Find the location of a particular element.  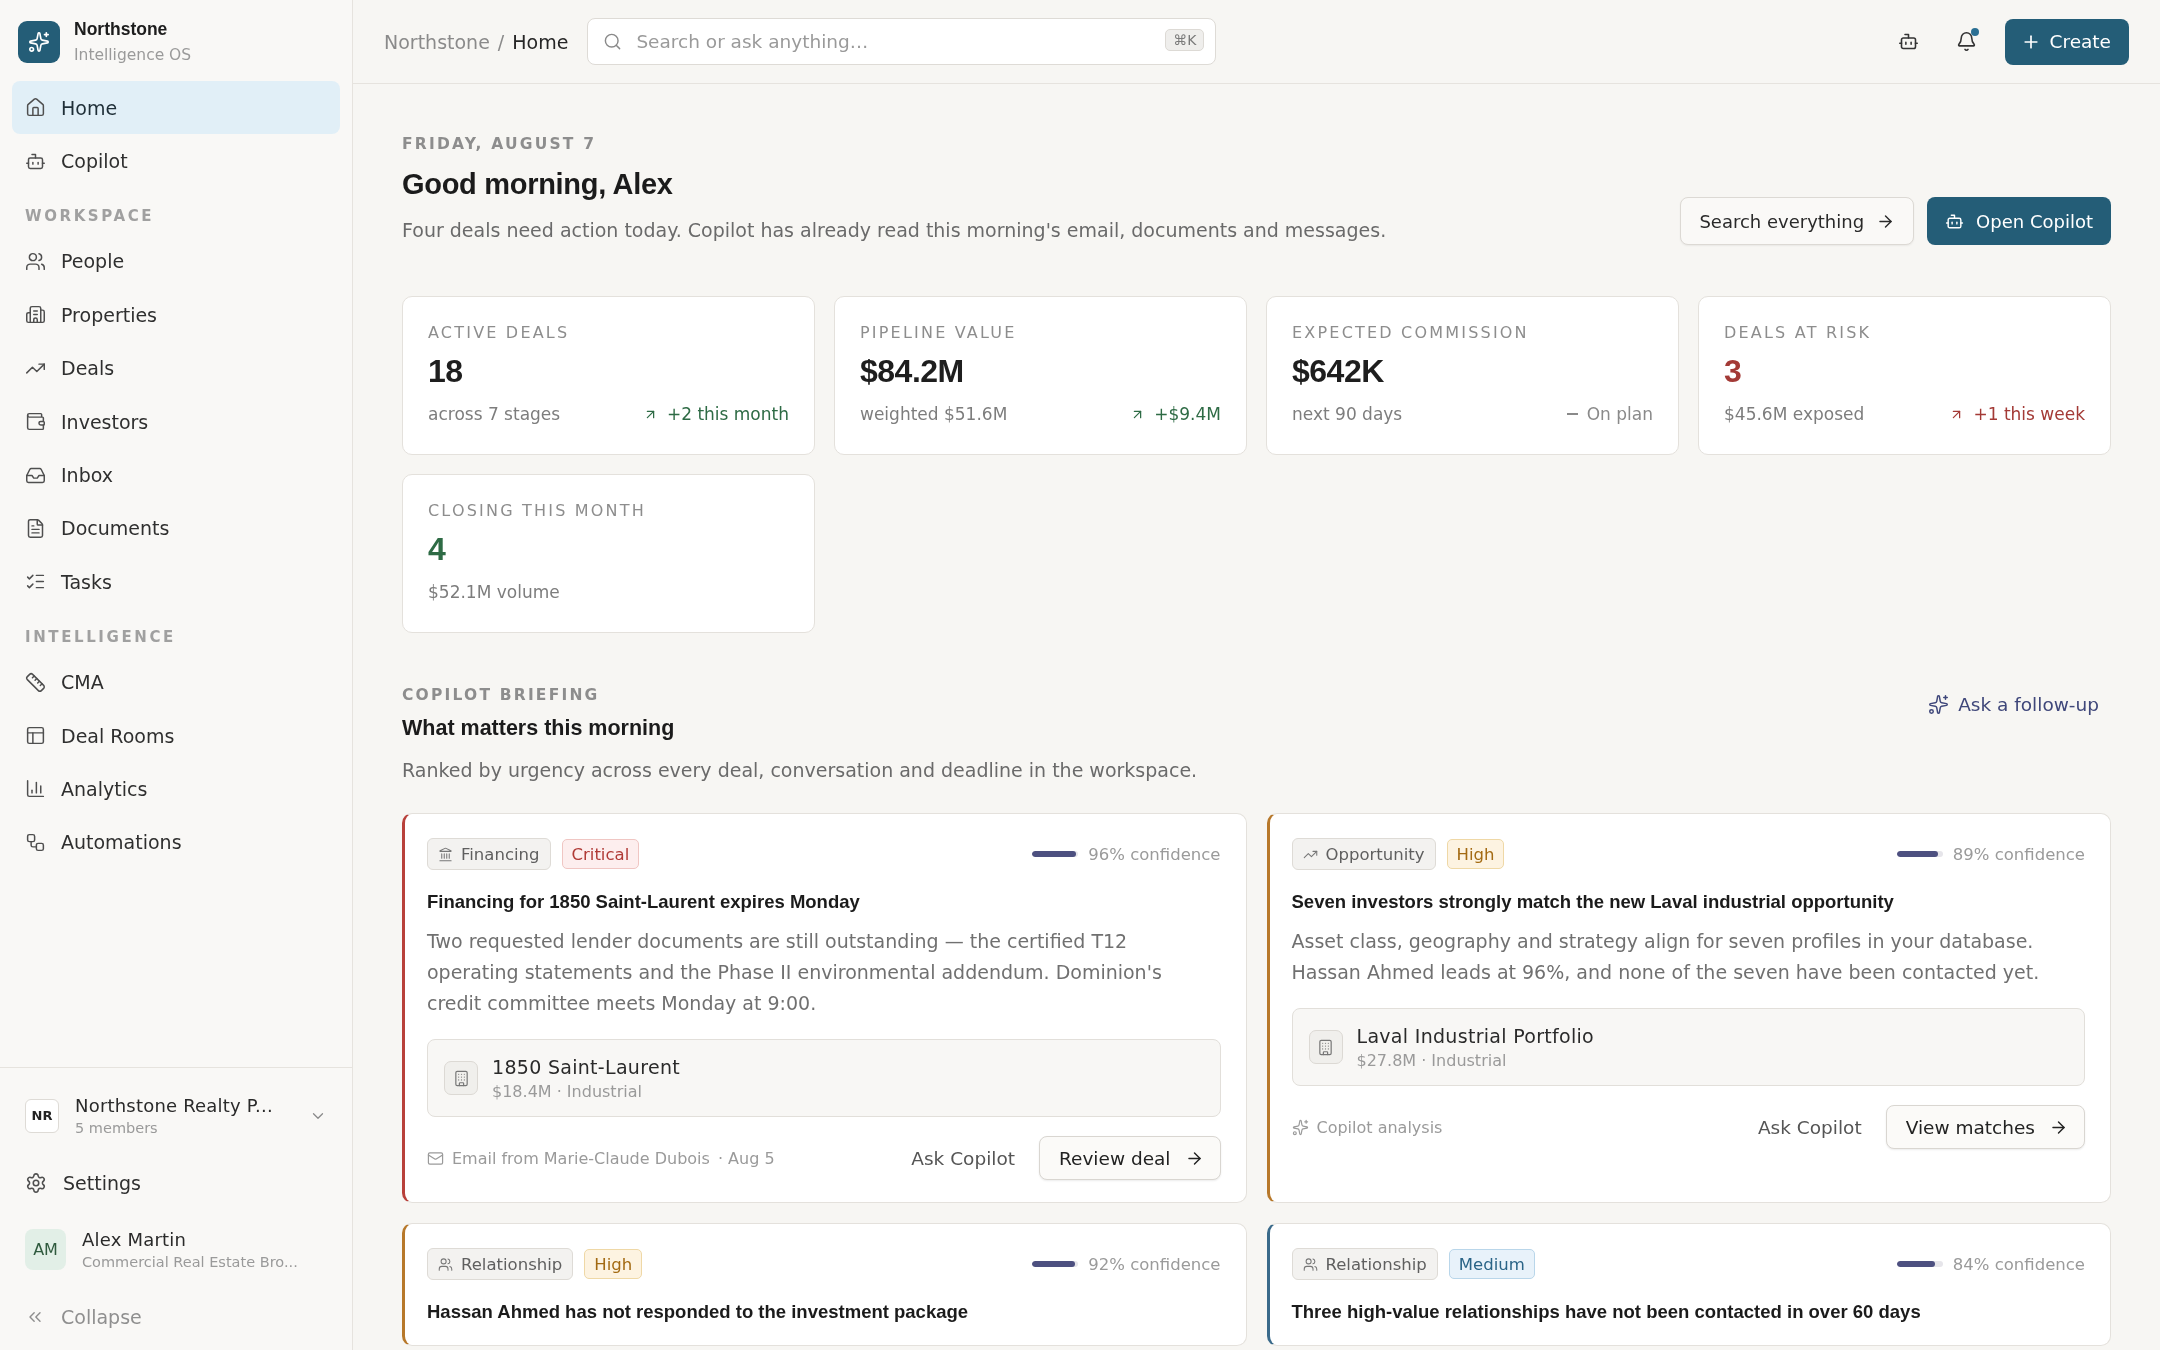

page-subtitle: Four deals need action today. Copilot has already read this morning's email, documents and messages. is located at coordinates (894, 230).